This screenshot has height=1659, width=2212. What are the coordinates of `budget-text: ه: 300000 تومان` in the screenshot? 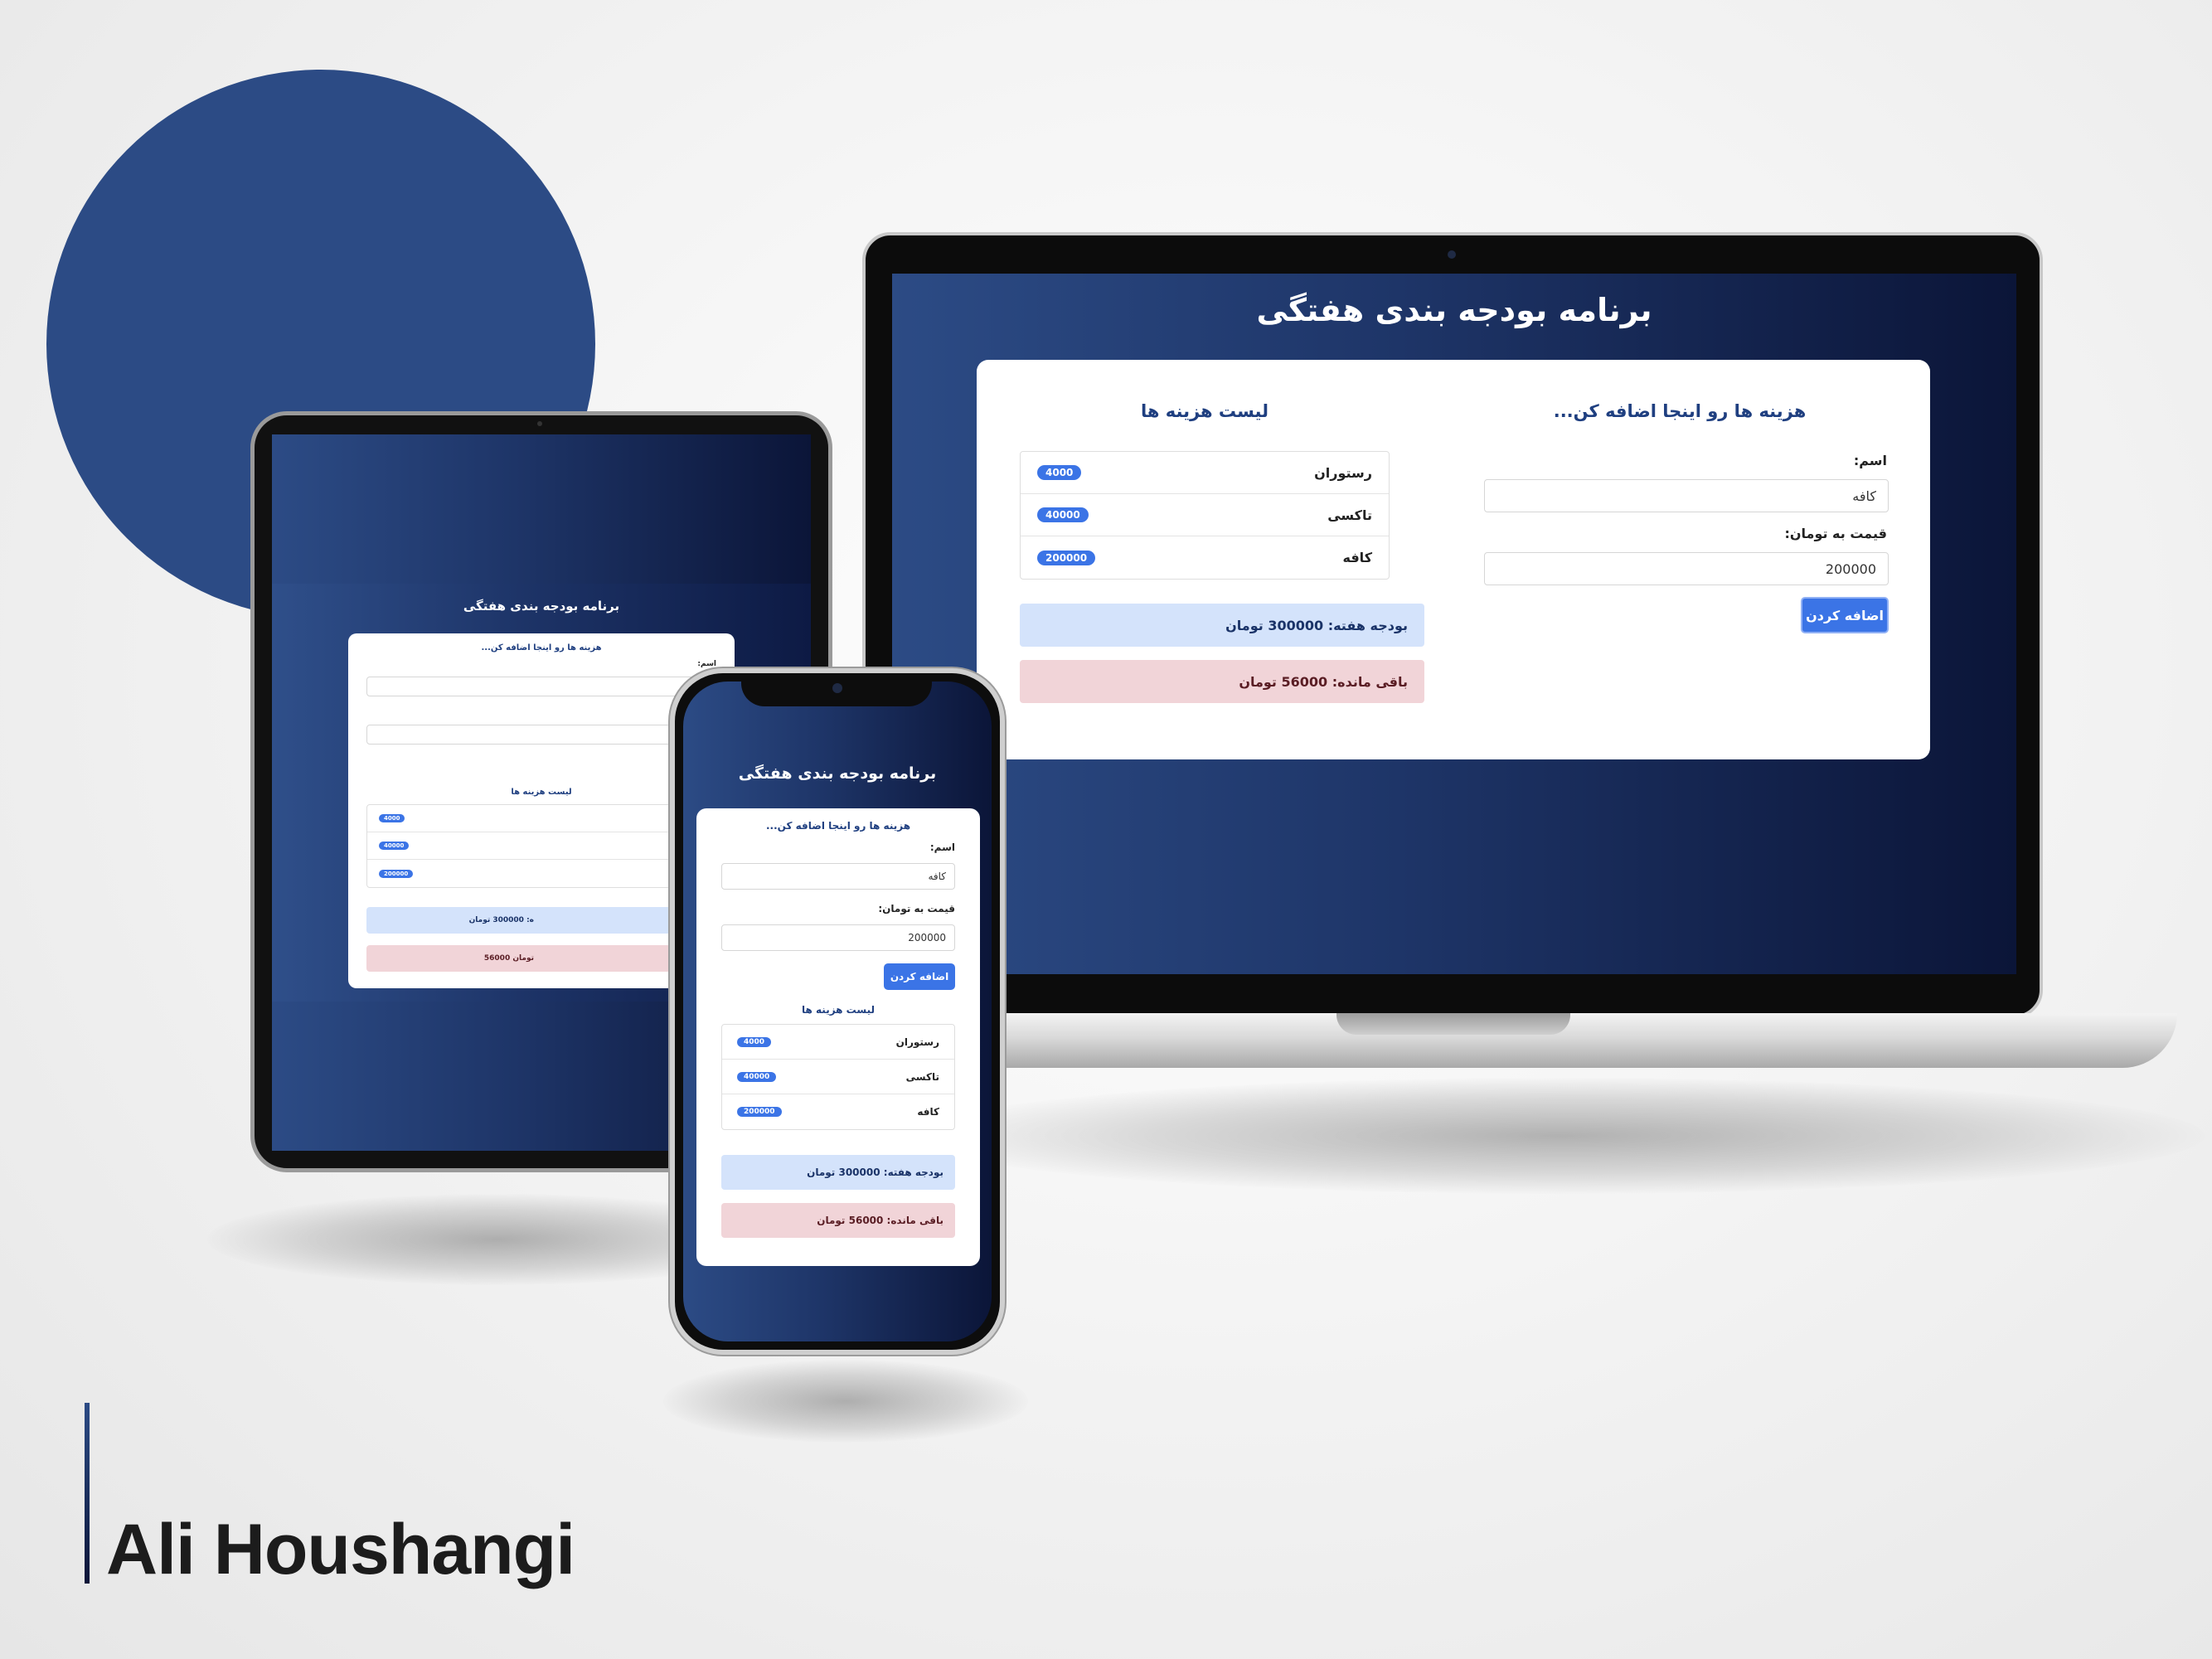 It's located at (501, 920).